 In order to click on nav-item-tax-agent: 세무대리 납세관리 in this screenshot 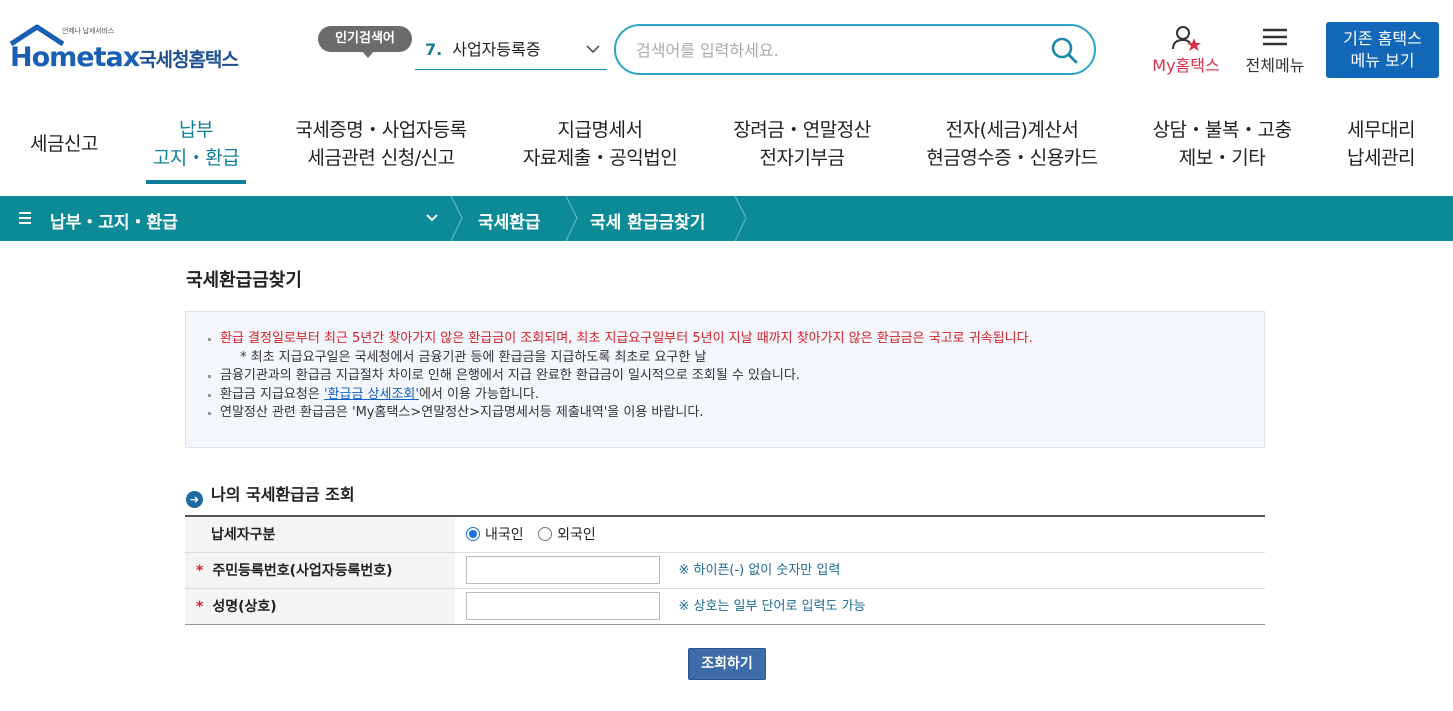, I will do `click(1381, 144)`.